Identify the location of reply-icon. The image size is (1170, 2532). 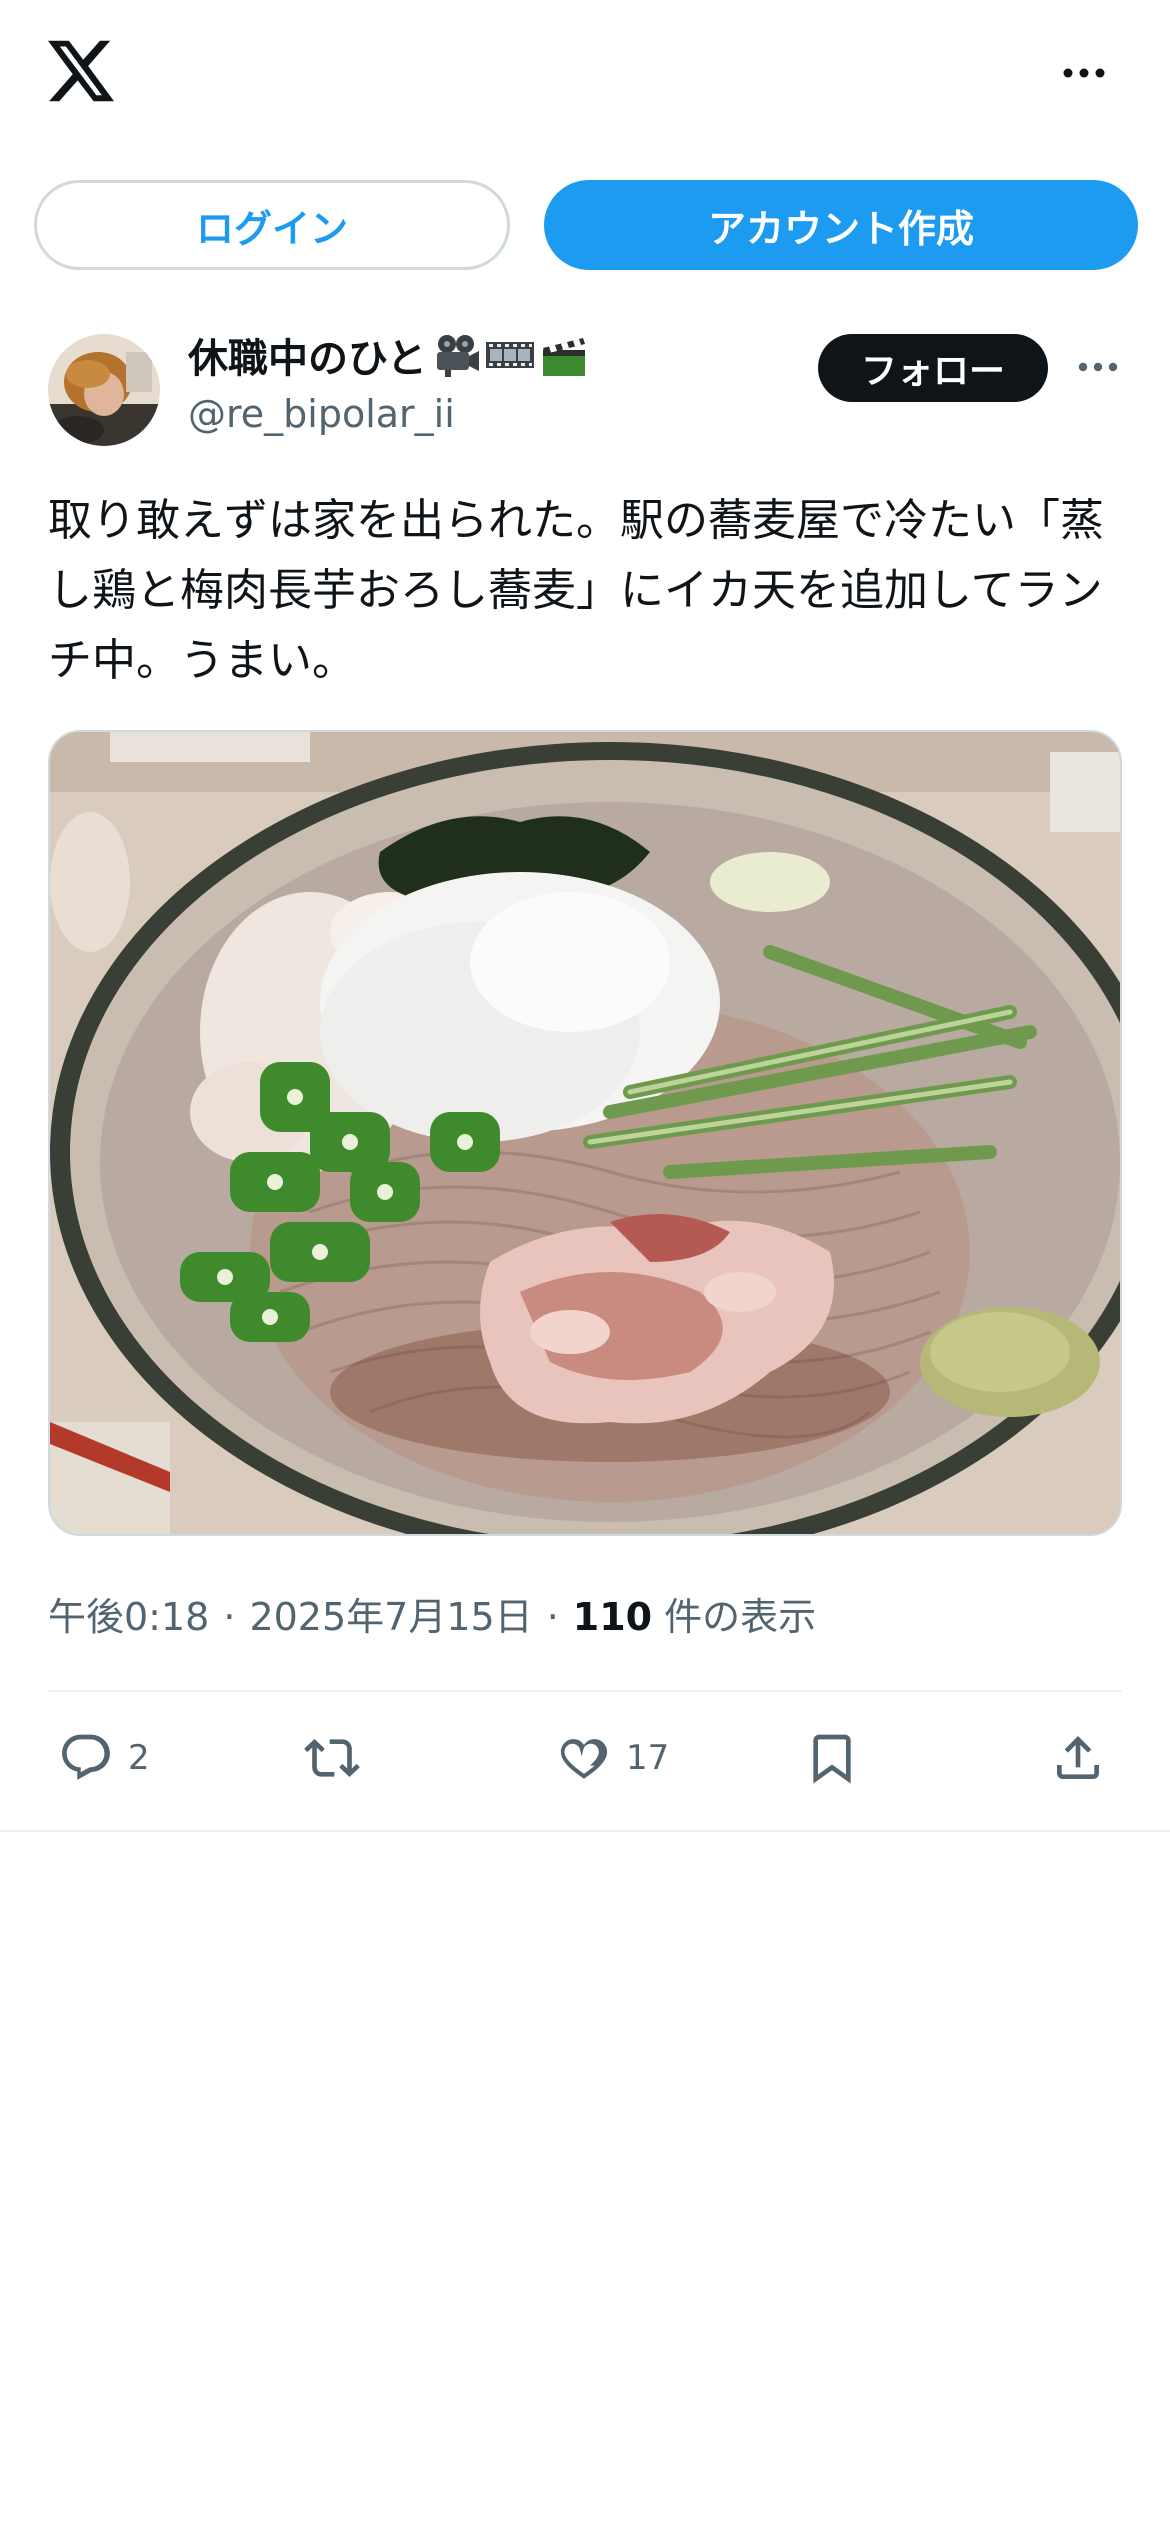
(86, 1757).